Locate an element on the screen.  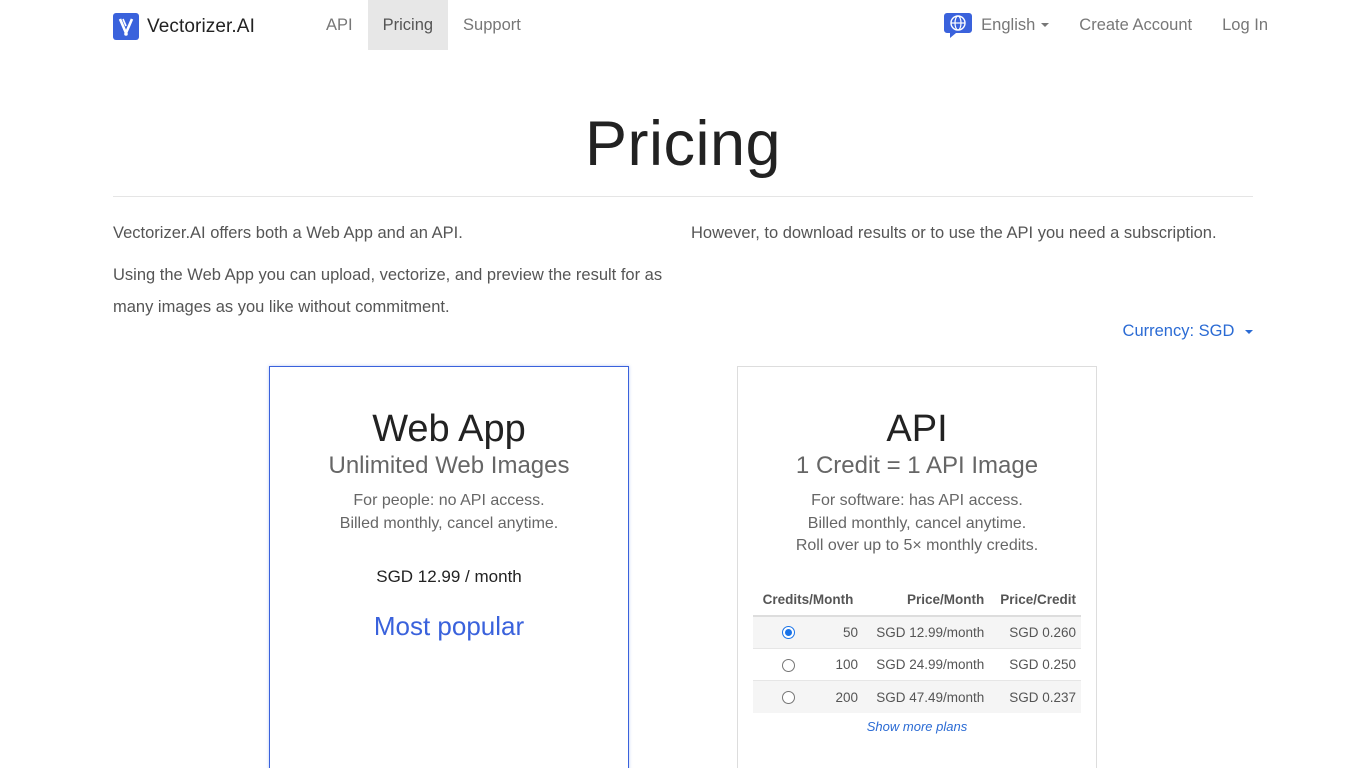
log-in-link: Log In is located at coordinates (1237, 25).